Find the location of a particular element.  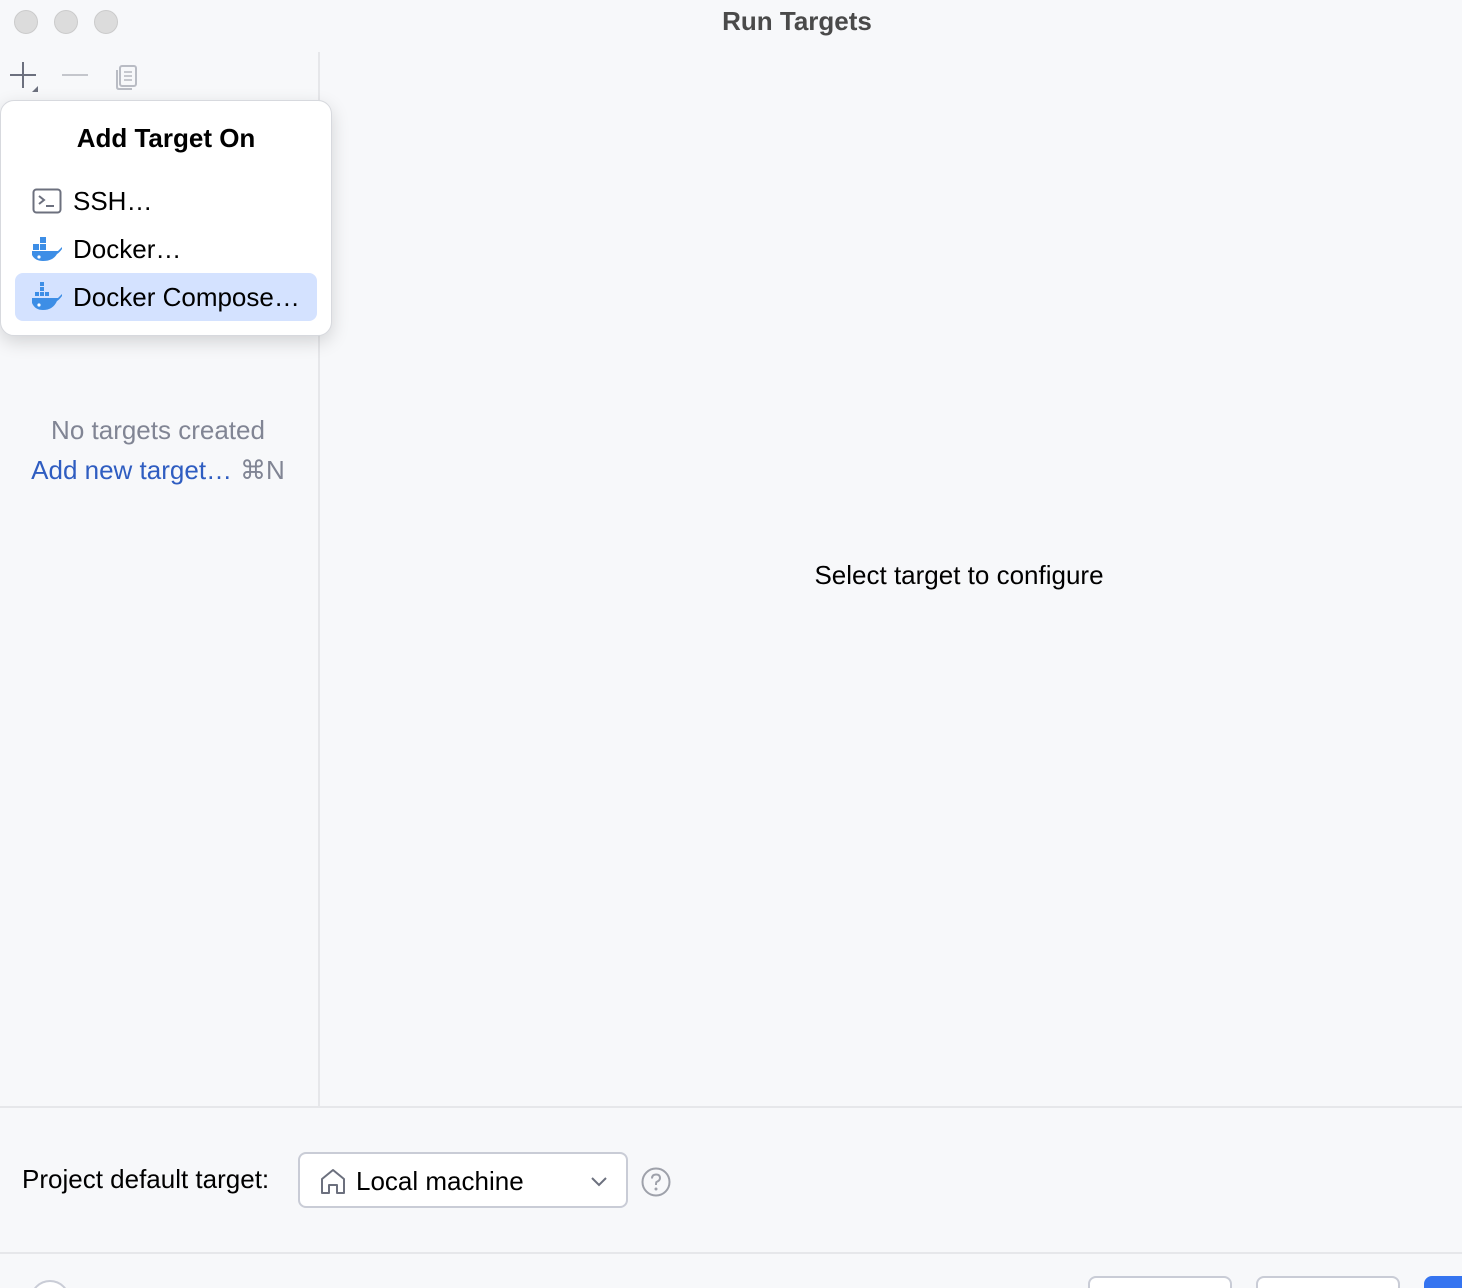

empty-state-title: No targets created is located at coordinates (158, 430).